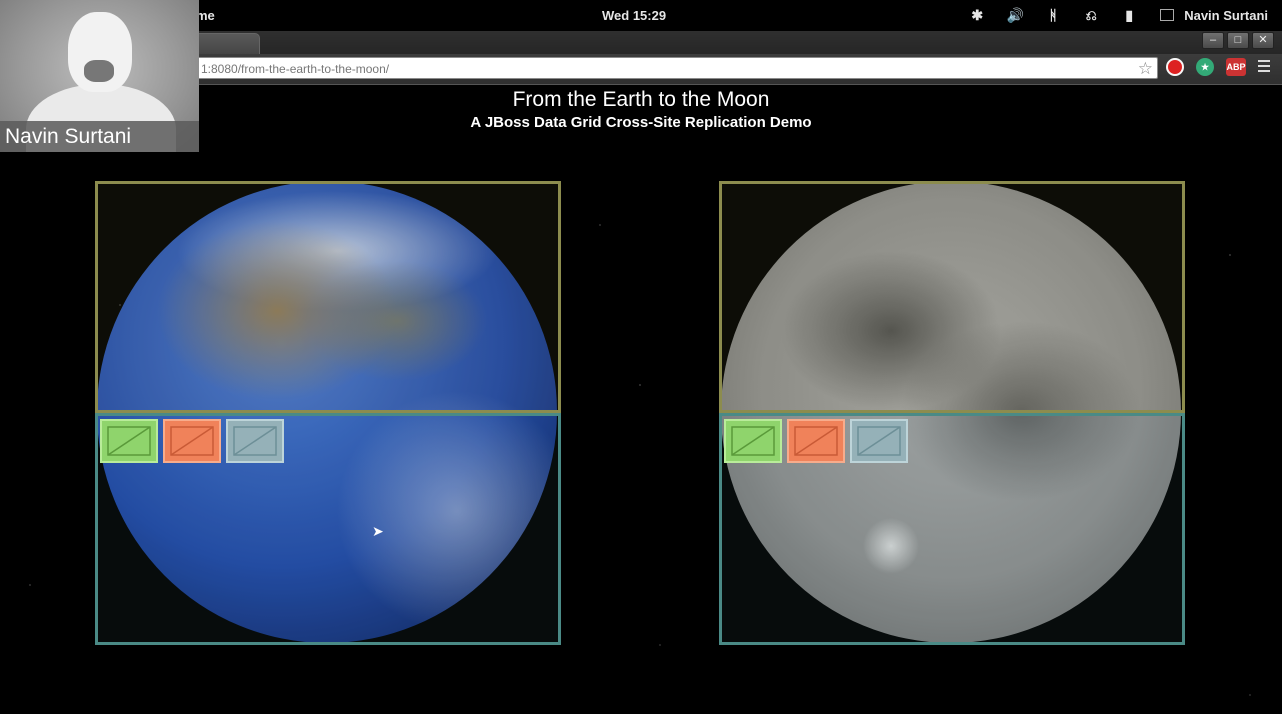 This screenshot has width=1282, height=714. Describe the element at coordinates (1053, 15) in the screenshot. I see `bluetooth-icon: ᚻ` at that location.